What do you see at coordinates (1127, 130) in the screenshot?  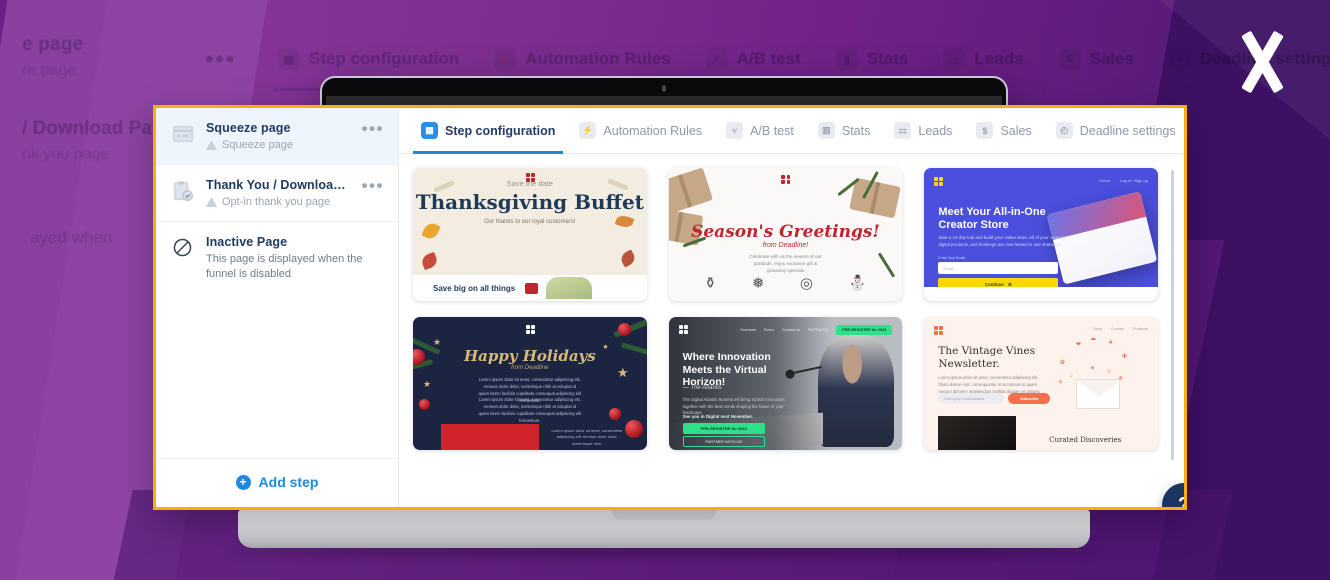 I see `tab-label: Deadline settings` at bounding box center [1127, 130].